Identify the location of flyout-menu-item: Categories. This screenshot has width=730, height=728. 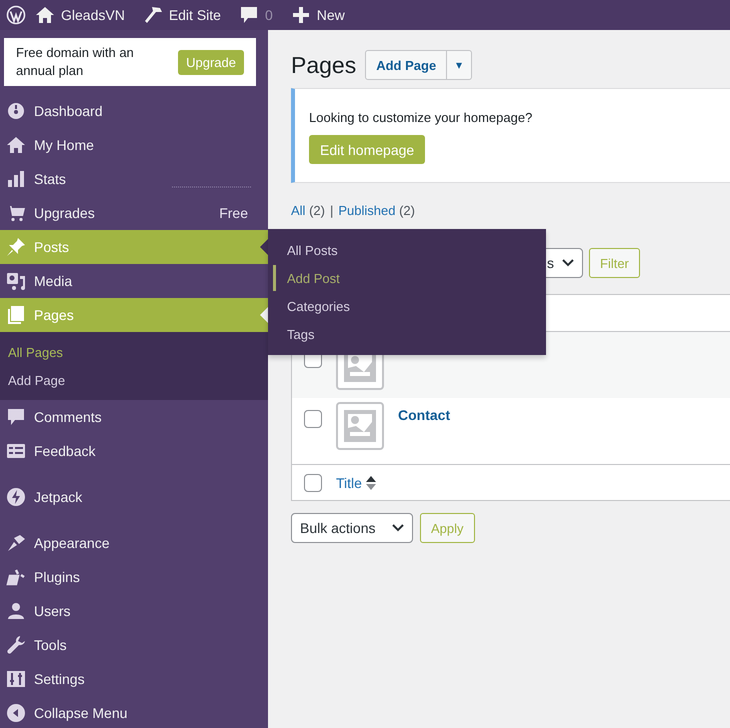
(407, 306).